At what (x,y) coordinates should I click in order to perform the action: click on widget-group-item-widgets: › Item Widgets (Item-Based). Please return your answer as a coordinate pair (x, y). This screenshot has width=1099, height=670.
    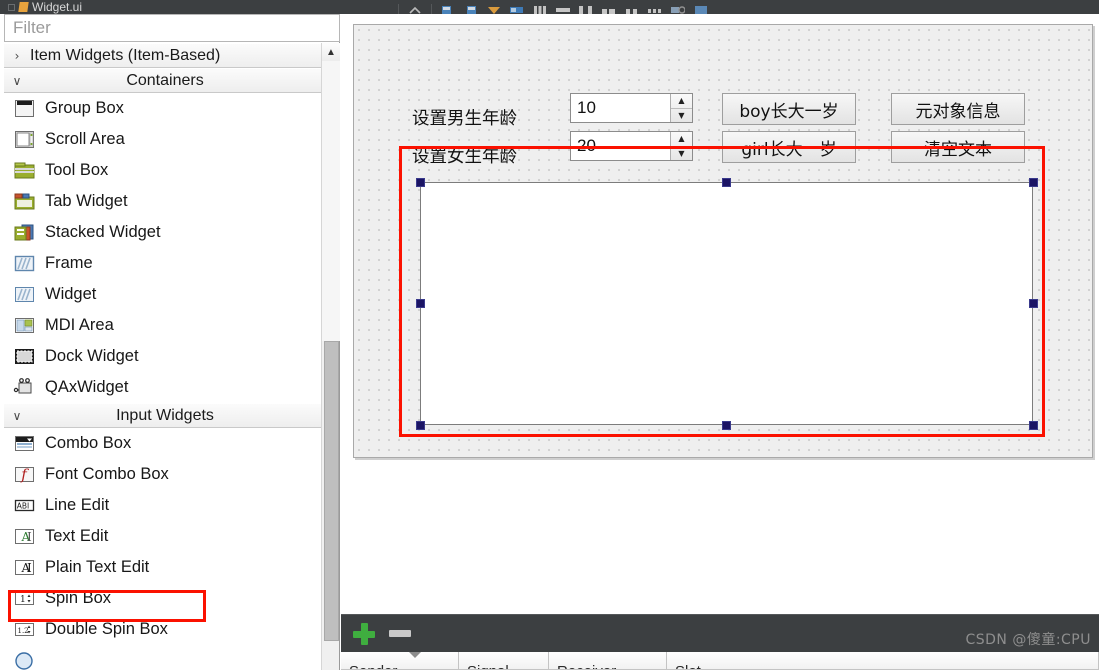
    Looking at the image, I should click on (163, 55).